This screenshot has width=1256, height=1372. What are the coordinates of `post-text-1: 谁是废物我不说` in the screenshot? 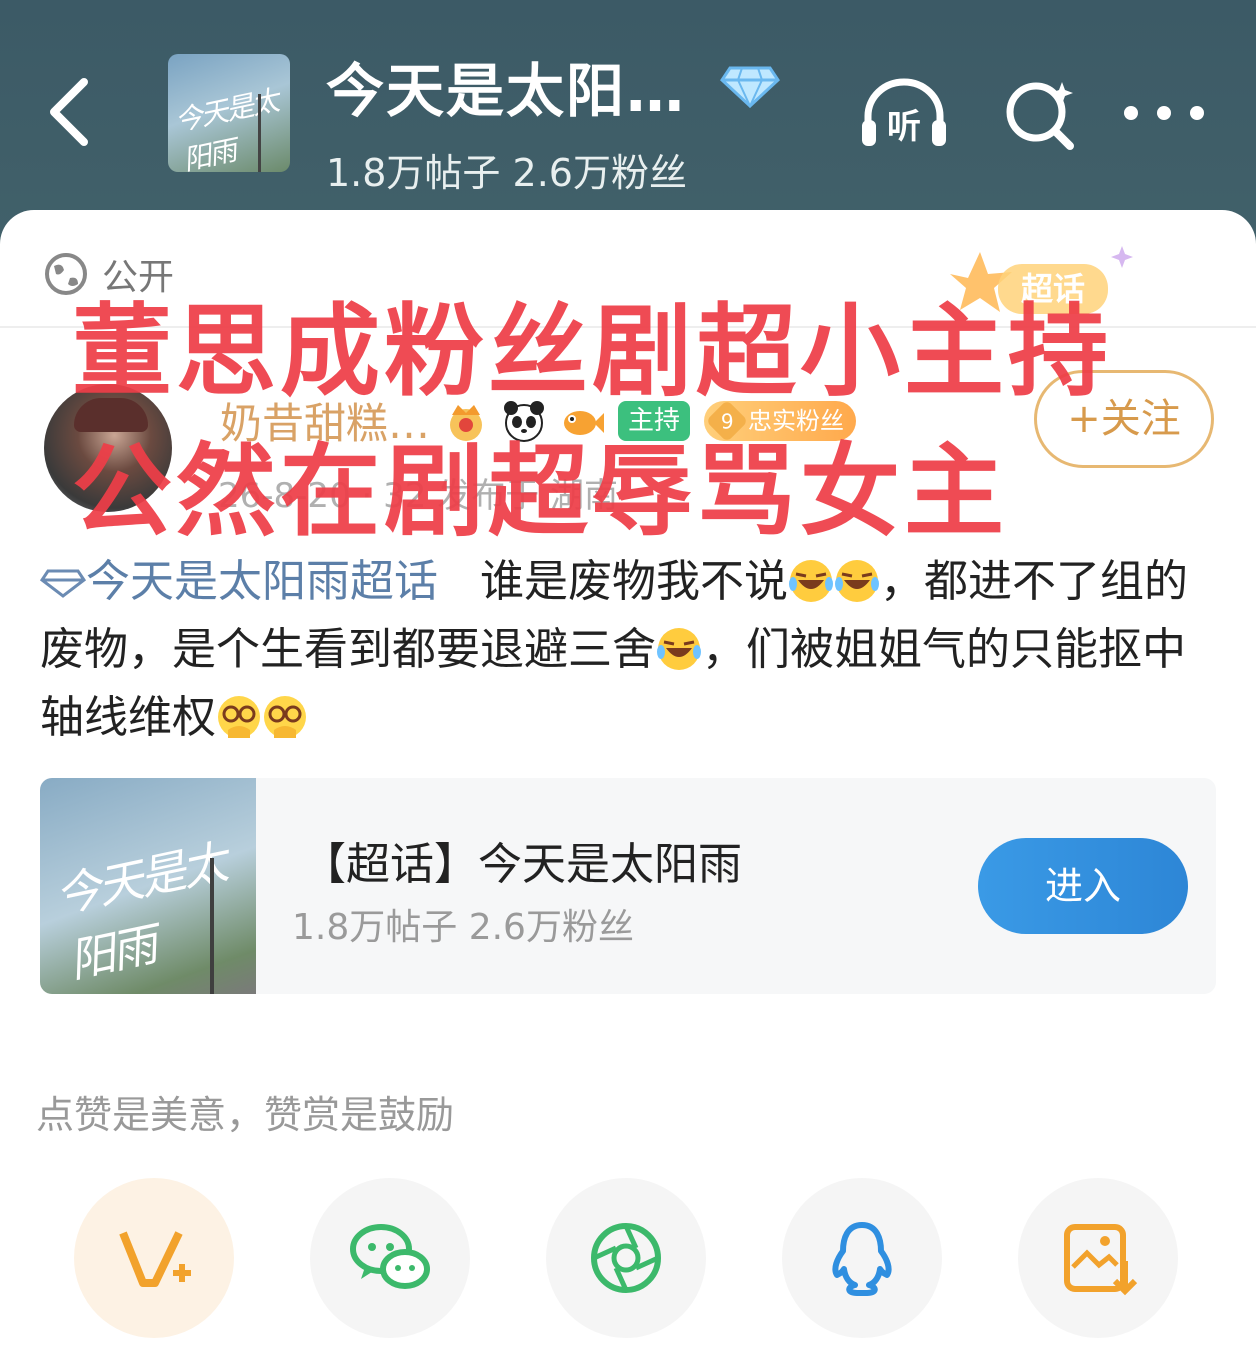 It's located at (633, 581).